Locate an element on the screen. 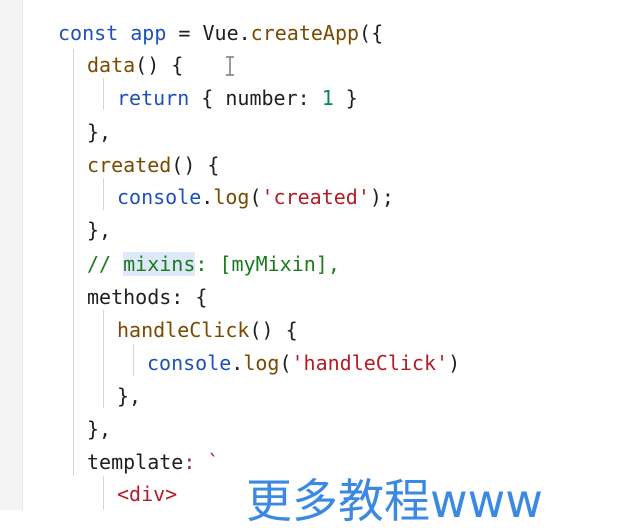 Image resolution: width=623 pixels, height=528 pixels. code-line: console.log('created'); is located at coordinates (255, 197).